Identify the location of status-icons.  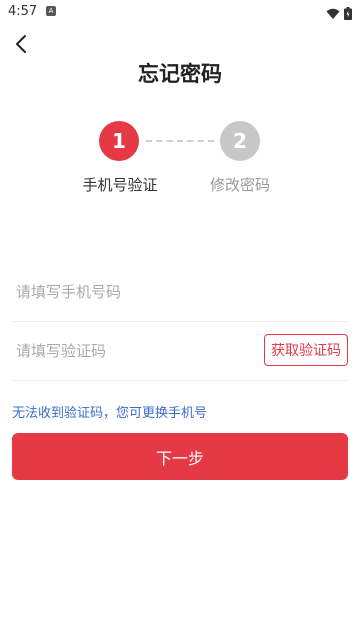
(339, 14).